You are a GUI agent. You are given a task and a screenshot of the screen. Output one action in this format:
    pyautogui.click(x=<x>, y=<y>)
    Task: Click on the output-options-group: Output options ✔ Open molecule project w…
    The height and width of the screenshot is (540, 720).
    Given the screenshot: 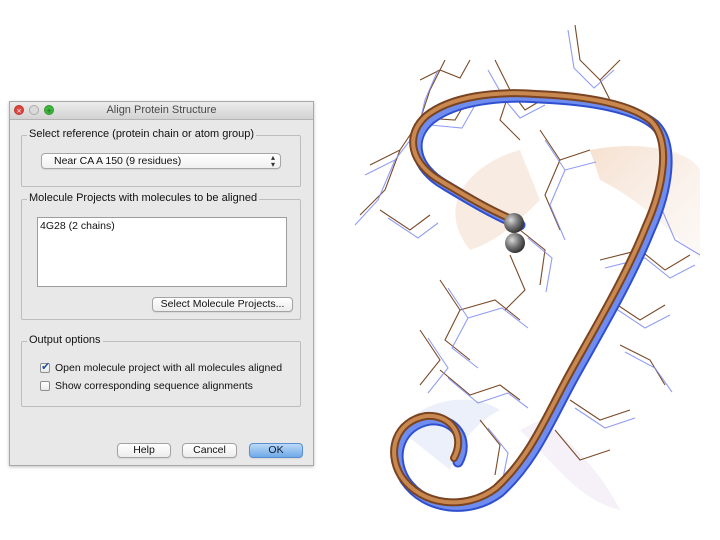 What is the action you would take?
    pyautogui.click(x=161, y=370)
    